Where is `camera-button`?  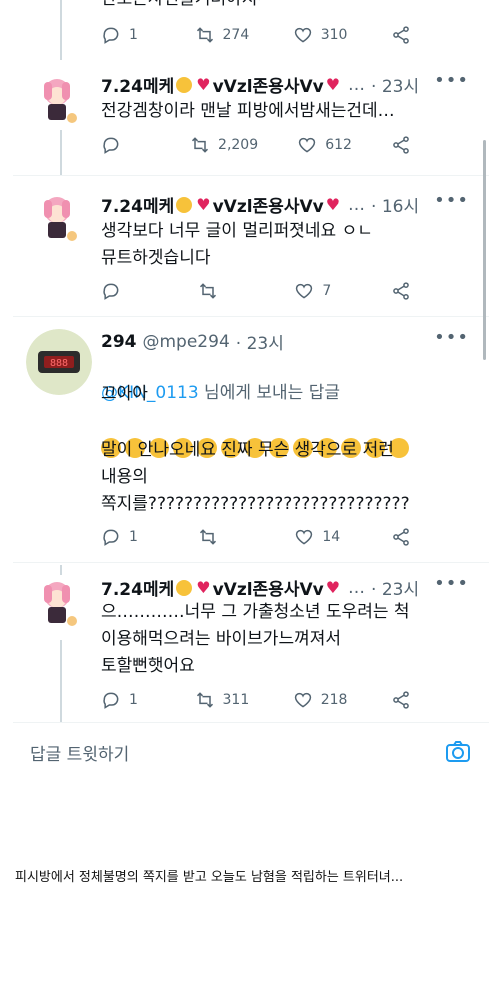 camera-button is located at coordinates (458, 754).